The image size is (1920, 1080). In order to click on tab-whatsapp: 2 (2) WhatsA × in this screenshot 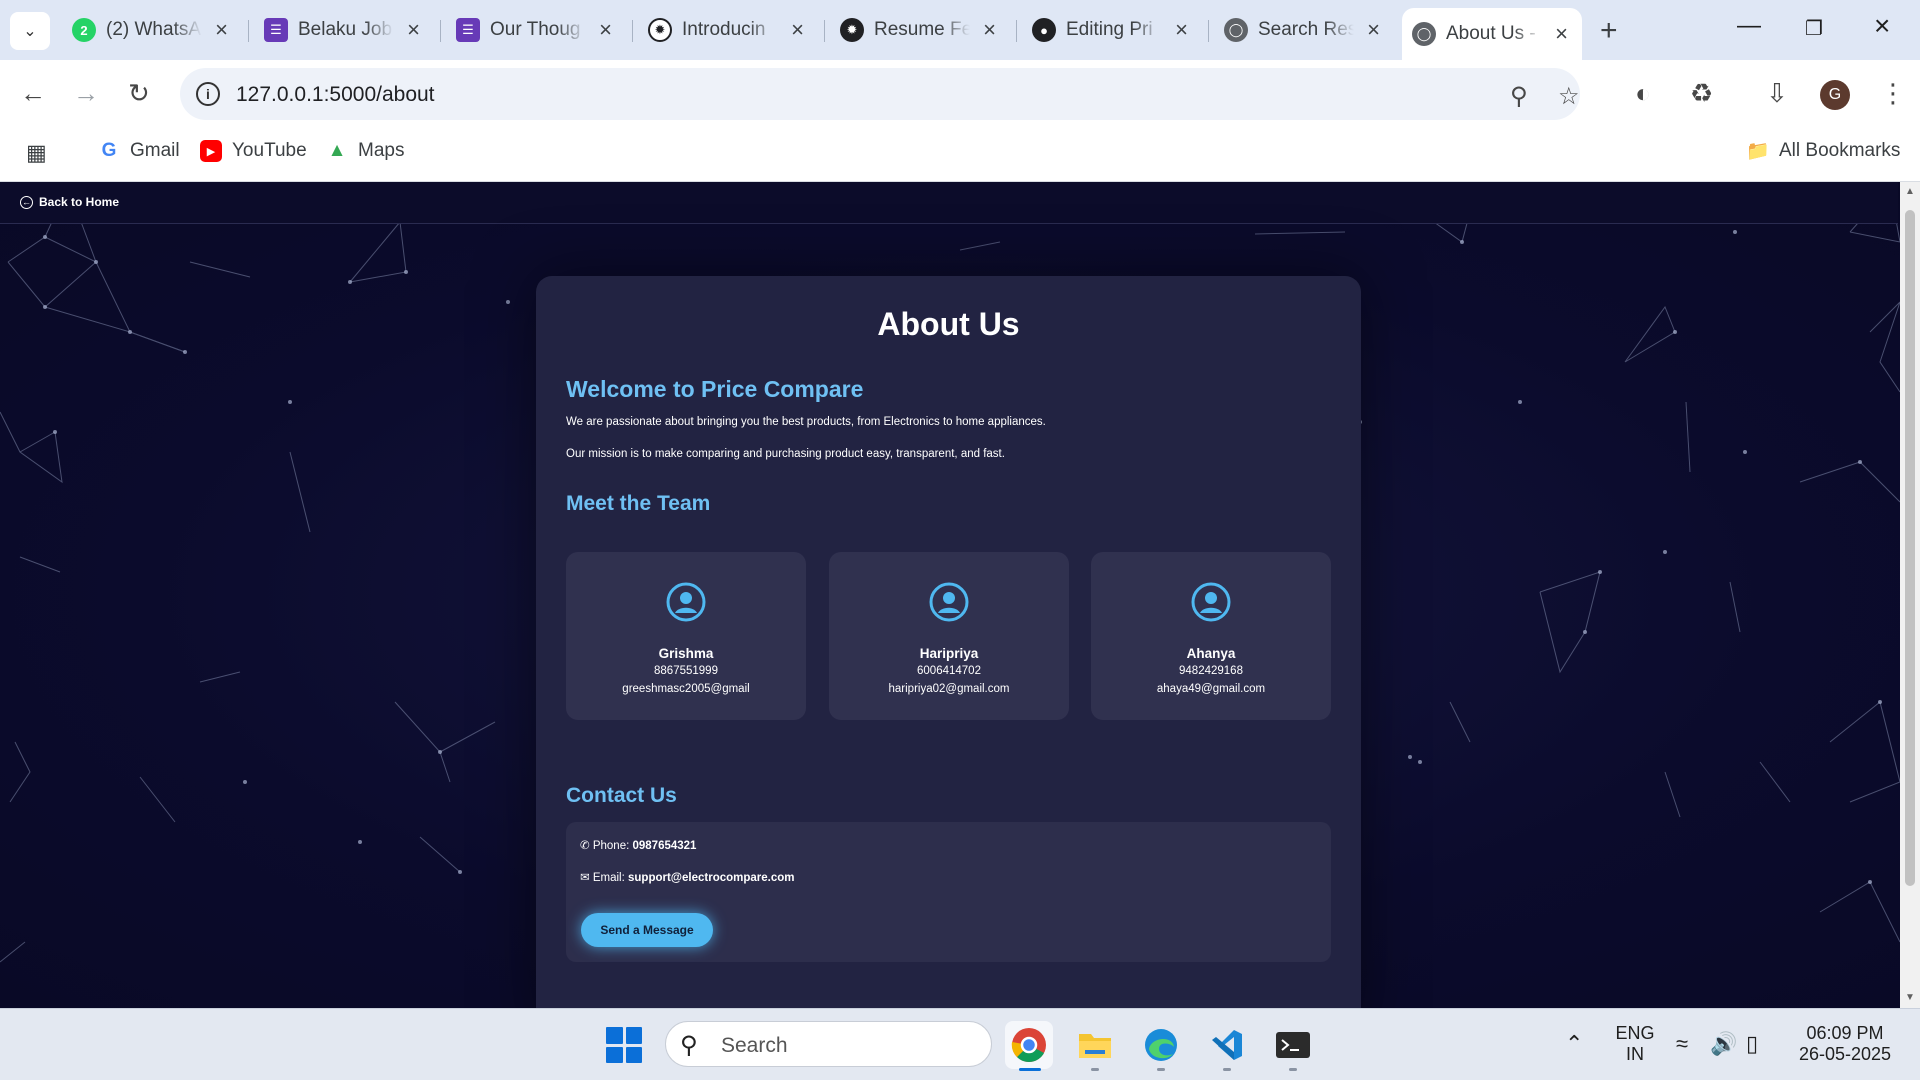, I will do `click(152, 30)`.